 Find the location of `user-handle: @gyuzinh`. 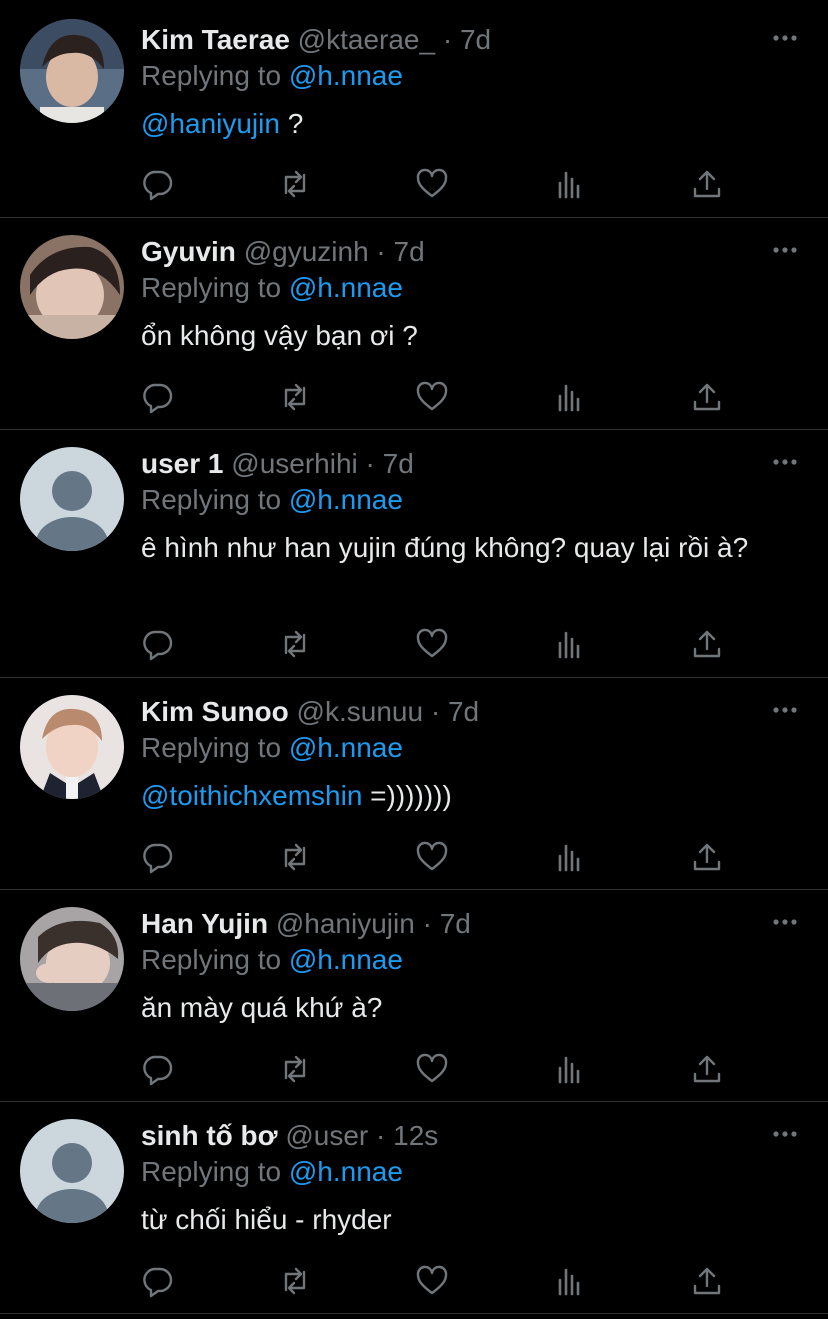

user-handle: @gyuzinh is located at coordinates (306, 251).